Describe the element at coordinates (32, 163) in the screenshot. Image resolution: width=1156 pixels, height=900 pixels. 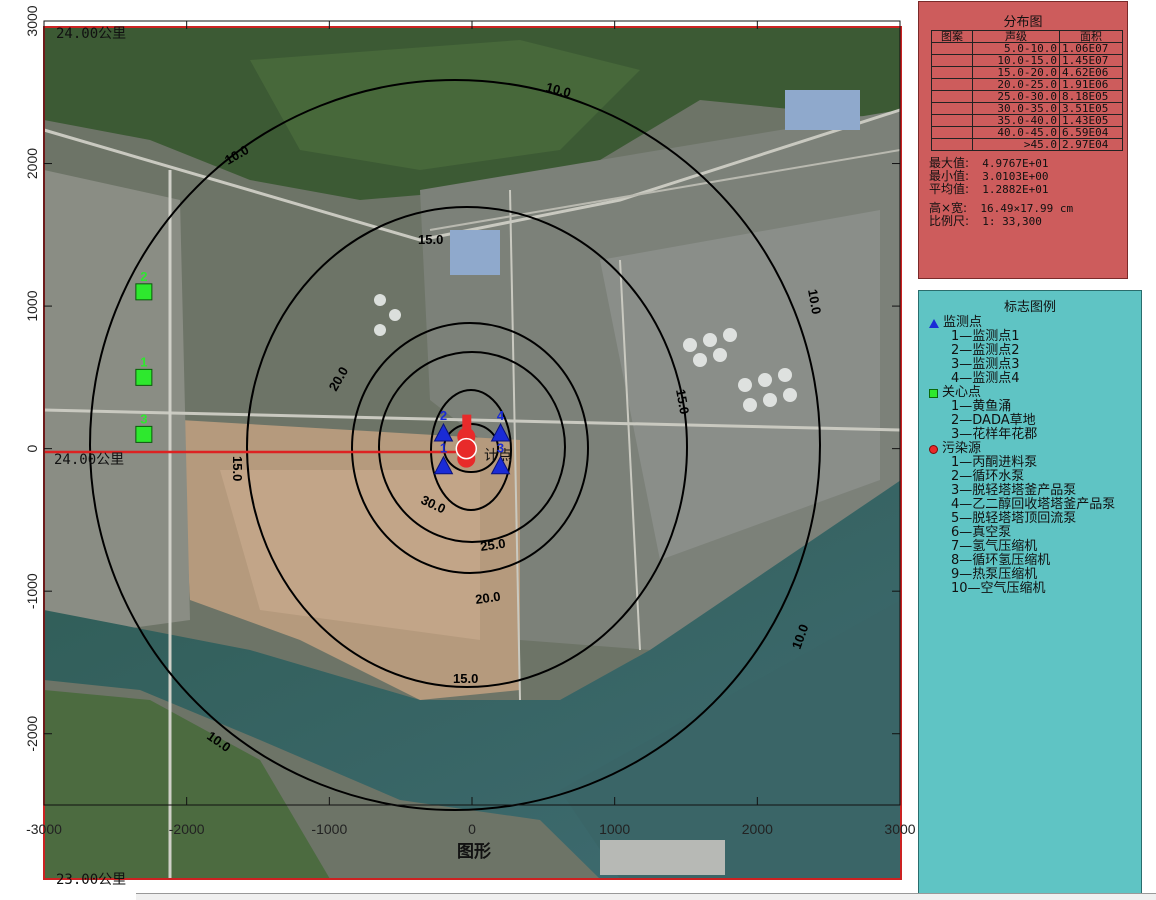
I see `y-tick-label: 2000` at that location.